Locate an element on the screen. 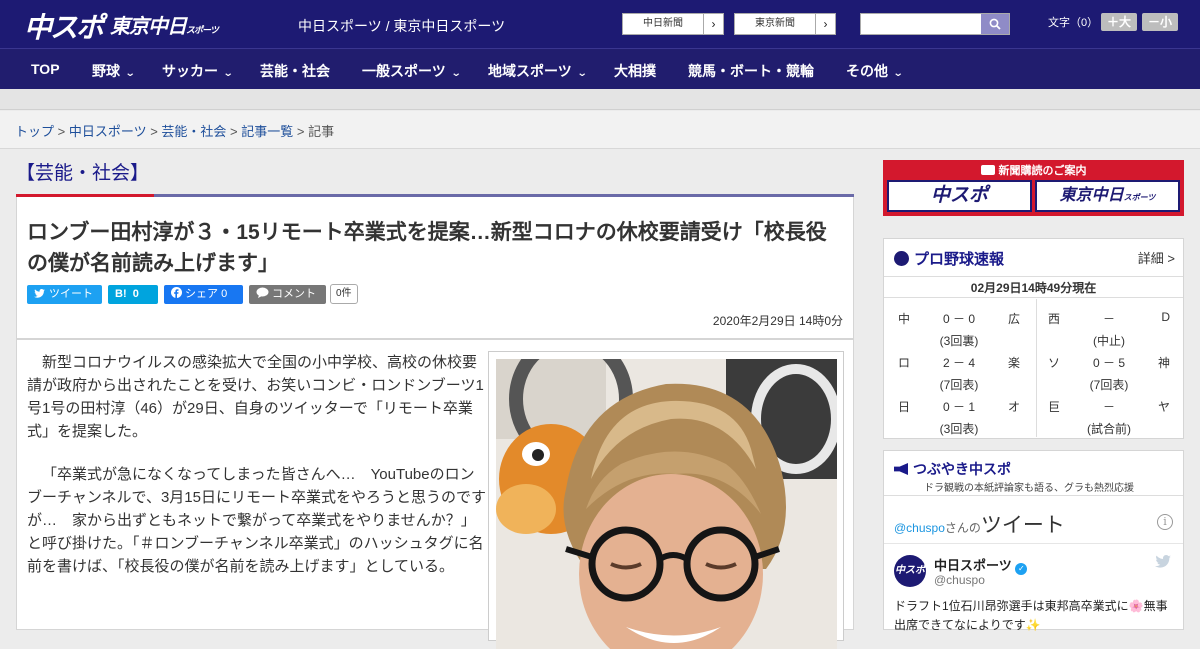 The height and width of the screenshot is (649, 1200). nav-item-regional-sports: 地域スポーツ ⌄ is located at coordinates (538, 71).